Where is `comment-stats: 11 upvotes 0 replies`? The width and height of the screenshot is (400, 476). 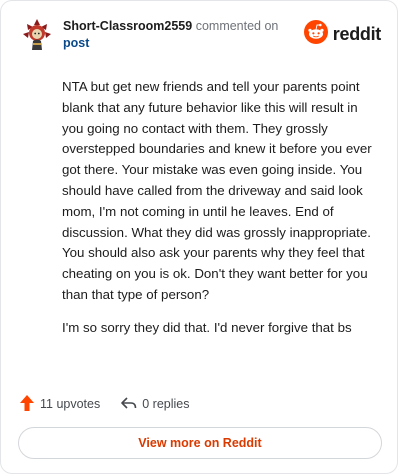 comment-stats: 11 upvotes 0 replies is located at coordinates (104, 404).